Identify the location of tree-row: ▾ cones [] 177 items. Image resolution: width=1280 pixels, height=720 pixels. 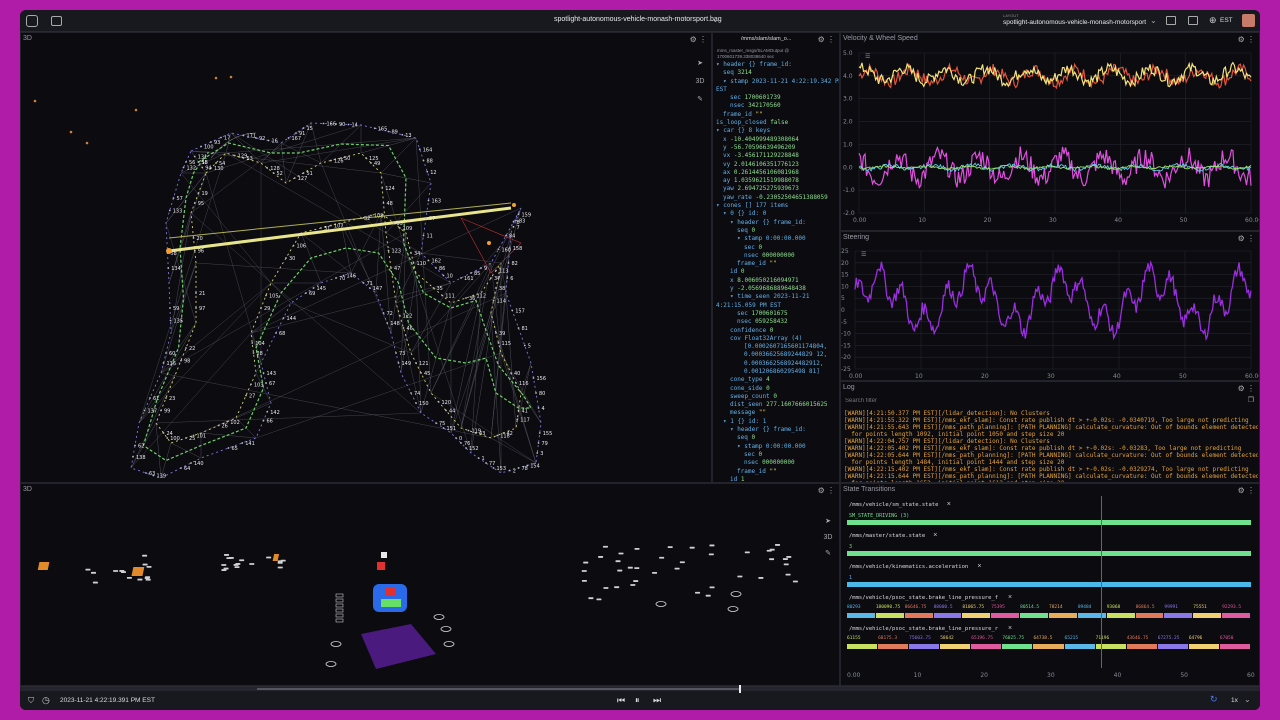
(777, 206).